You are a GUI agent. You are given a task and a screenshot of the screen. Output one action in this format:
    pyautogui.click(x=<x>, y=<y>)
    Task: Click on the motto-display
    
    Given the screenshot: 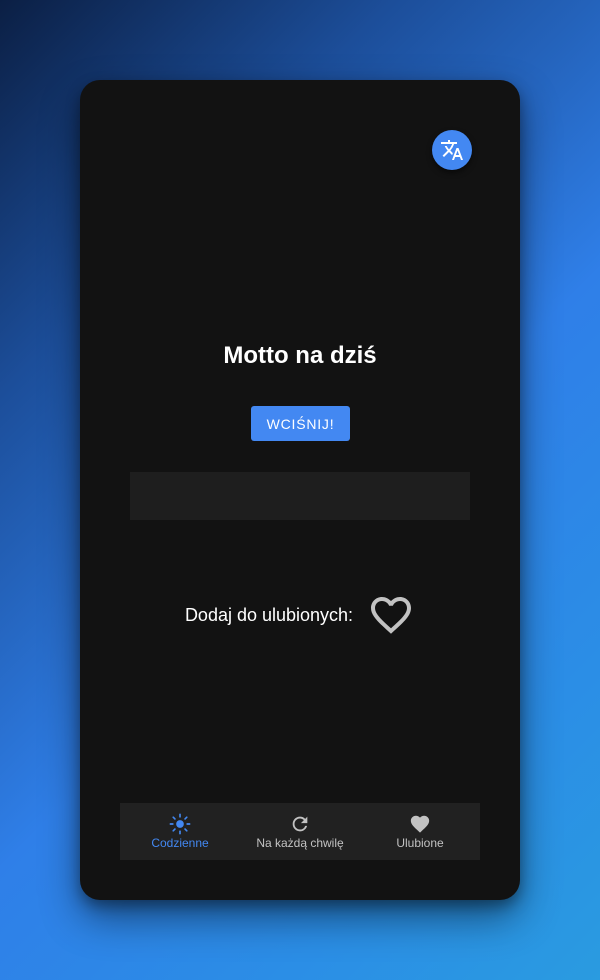 What is the action you would take?
    pyautogui.click(x=300, y=496)
    